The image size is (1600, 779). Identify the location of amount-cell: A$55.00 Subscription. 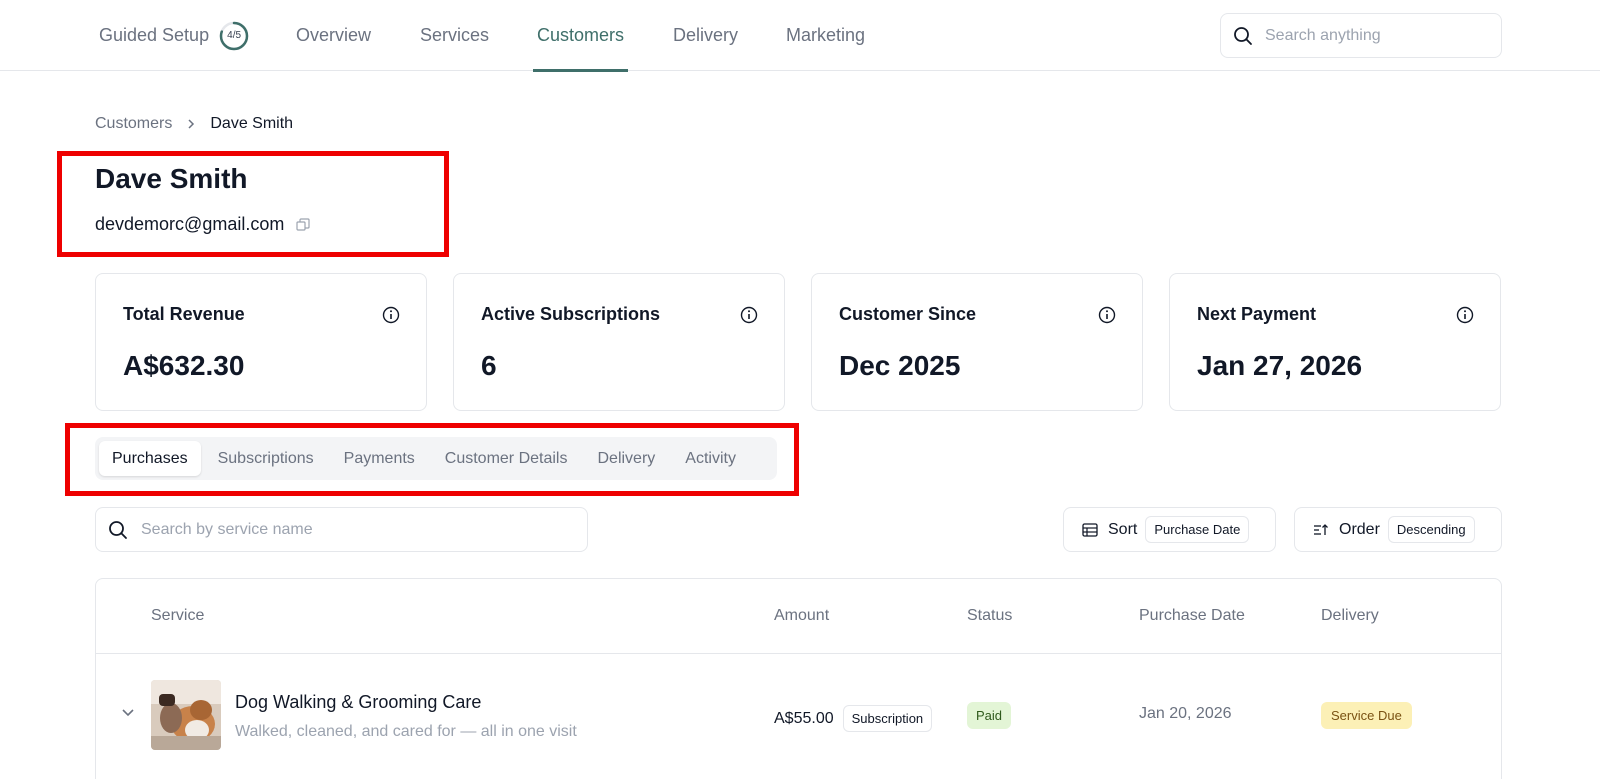
(853, 718).